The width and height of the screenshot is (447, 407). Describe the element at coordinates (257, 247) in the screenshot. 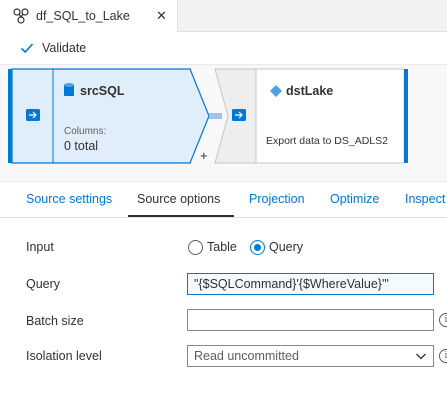

I see `radio-query` at that location.